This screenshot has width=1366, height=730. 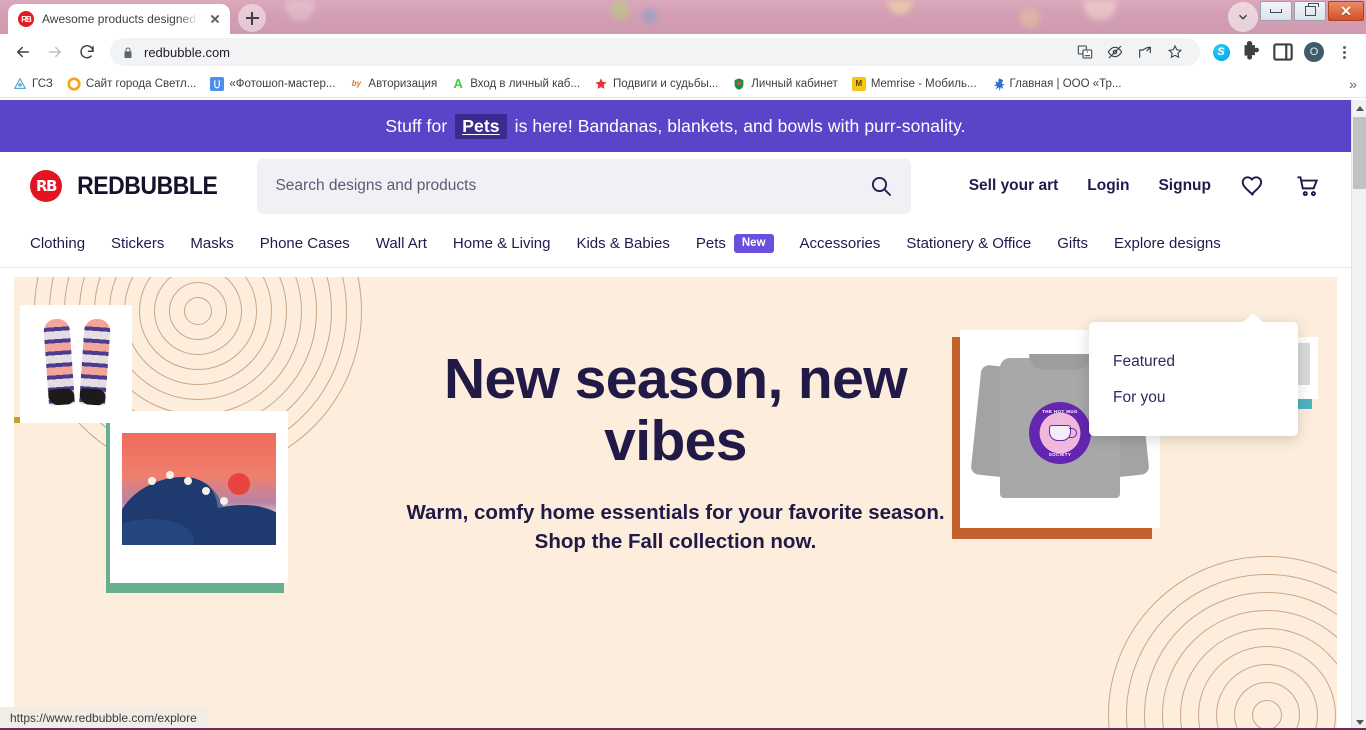 I want to click on star-red-icon, so click(x=601, y=84).